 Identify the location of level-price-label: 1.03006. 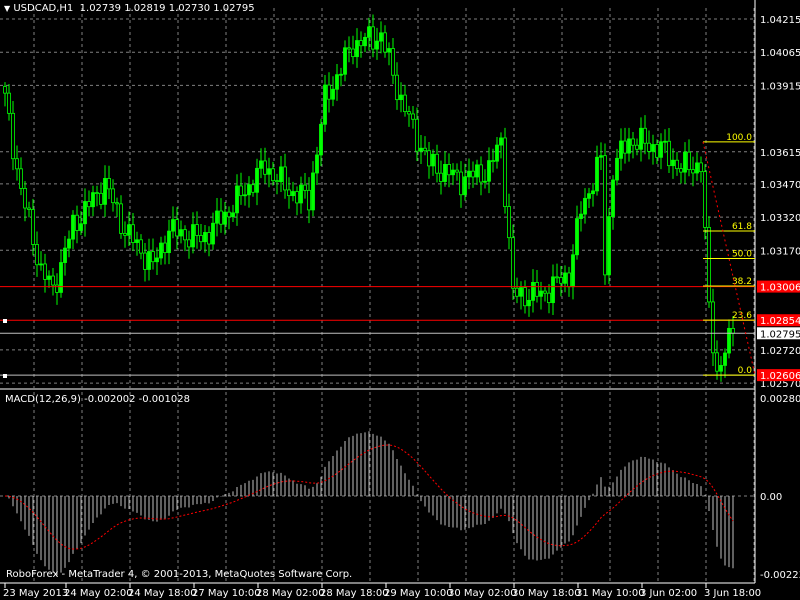
(780, 288).